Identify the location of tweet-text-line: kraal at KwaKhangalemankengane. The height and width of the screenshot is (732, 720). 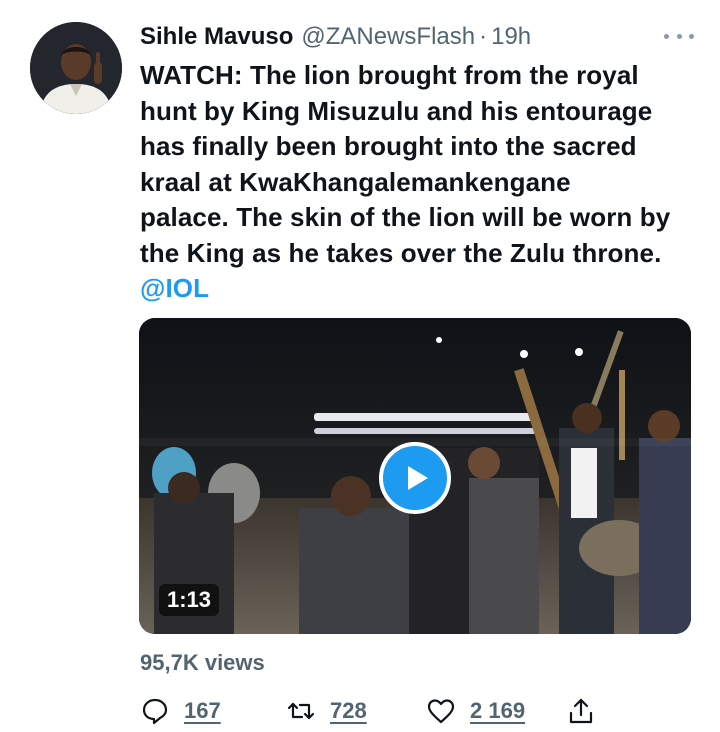
(355, 181).